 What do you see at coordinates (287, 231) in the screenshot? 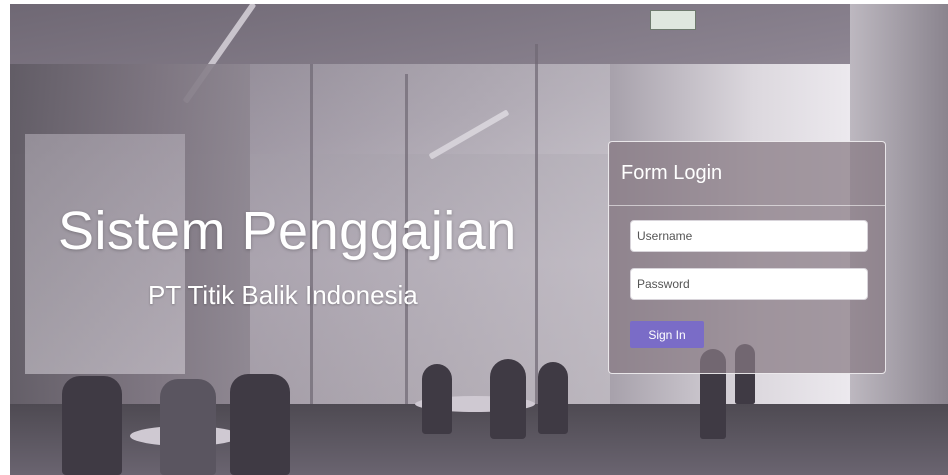
I see `page-title: Sistem Penggajian` at bounding box center [287, 231].